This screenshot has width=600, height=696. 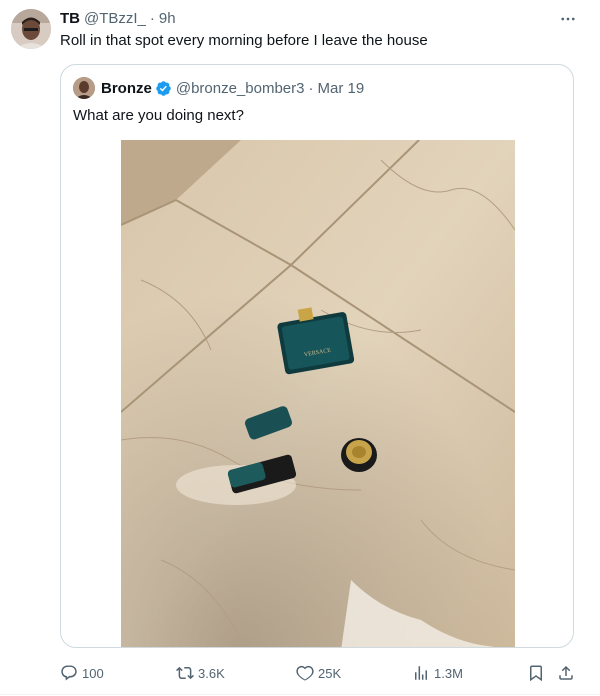 What do you see at coordinates (300, 694) in the screenshot?
I see `tweet-divider` at bounding box center [300, 694].